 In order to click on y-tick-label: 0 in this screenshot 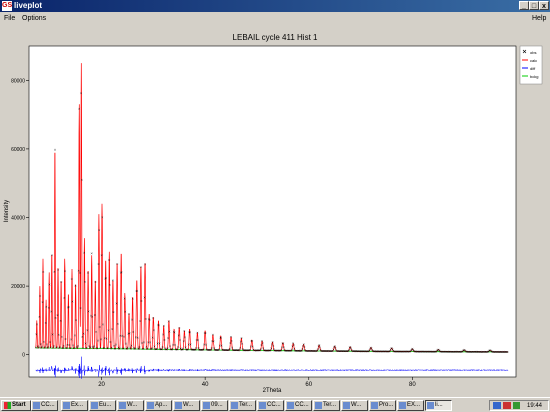, I will do `click(23, 356)`.